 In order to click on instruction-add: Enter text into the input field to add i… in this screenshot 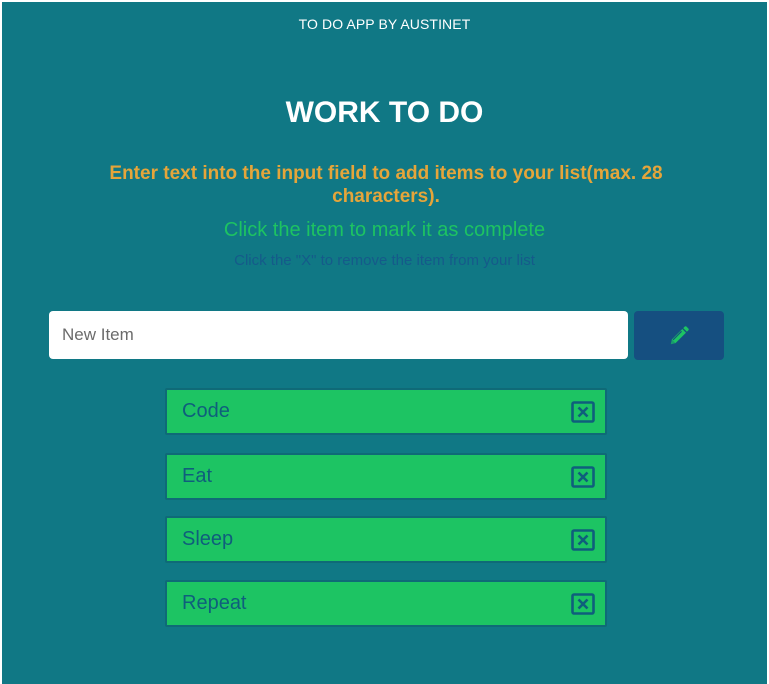, I will do `click(386, 185)`.